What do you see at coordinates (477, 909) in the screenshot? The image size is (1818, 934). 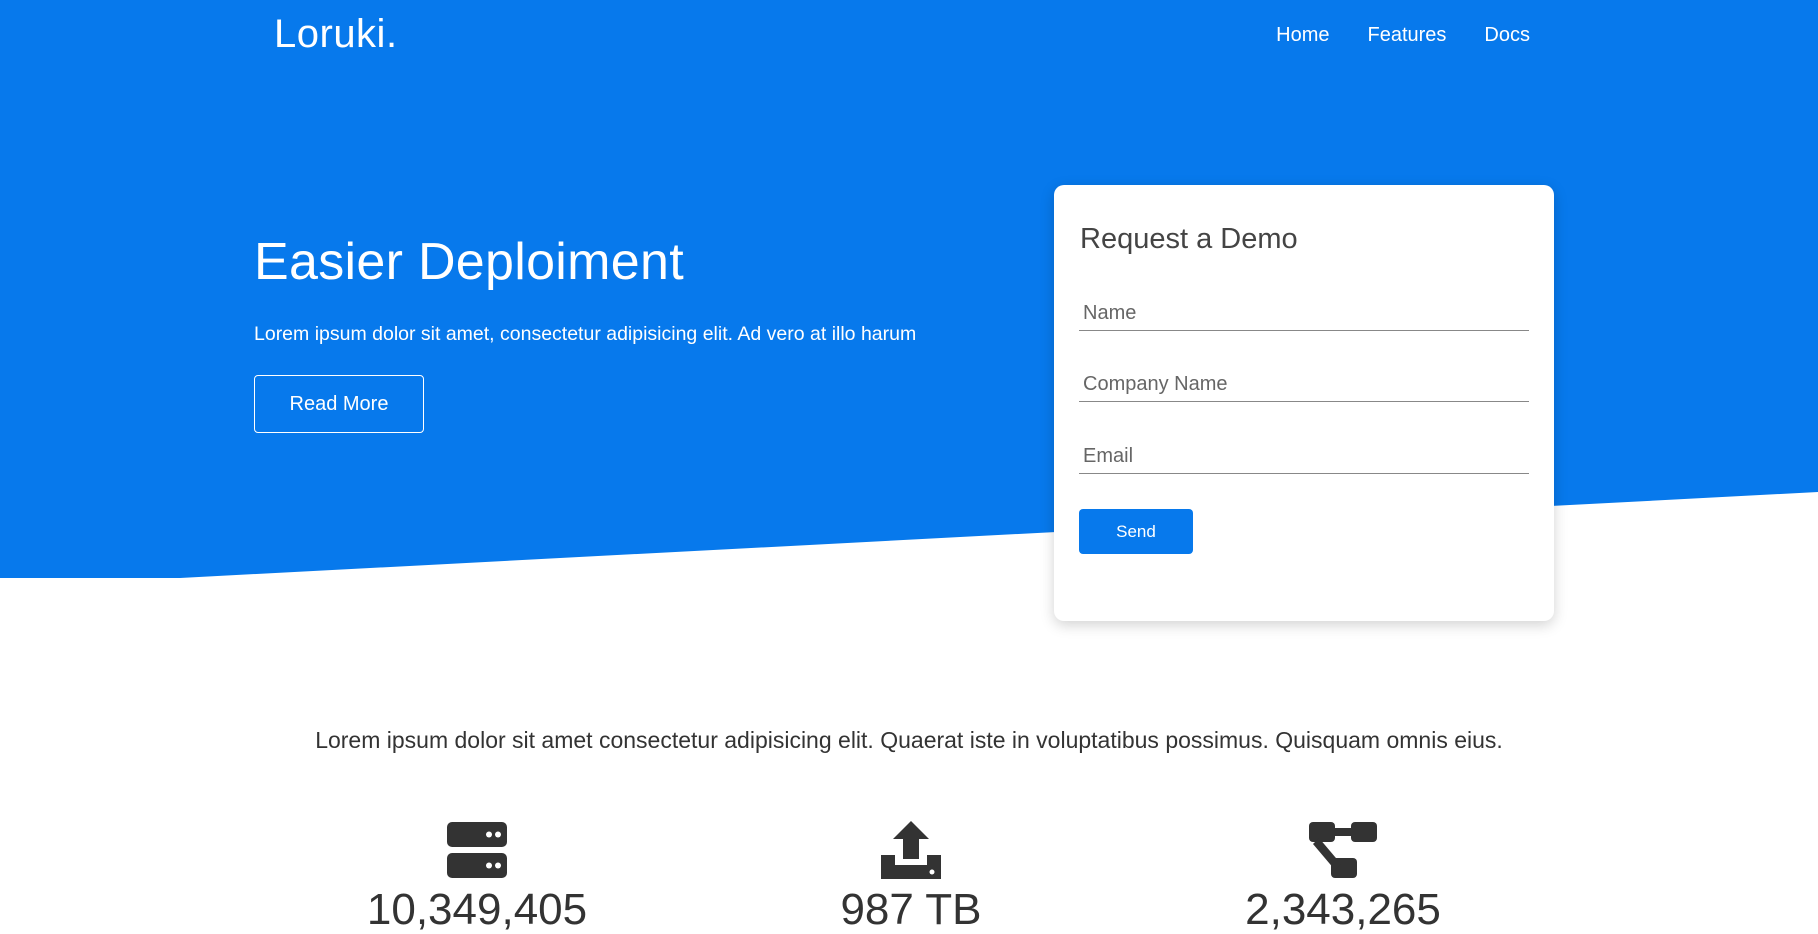 I see `stat-value: 10,349,405` at bounding box center [477, 909].